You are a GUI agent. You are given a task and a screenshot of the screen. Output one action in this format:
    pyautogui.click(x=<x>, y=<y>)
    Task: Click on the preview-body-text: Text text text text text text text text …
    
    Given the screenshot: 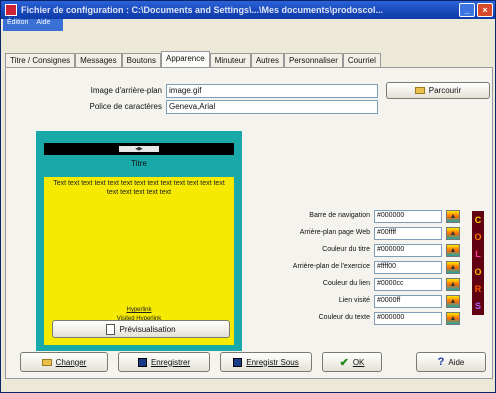 What is the action you would take?
    pyautogui.click(x=139, y=188)
    